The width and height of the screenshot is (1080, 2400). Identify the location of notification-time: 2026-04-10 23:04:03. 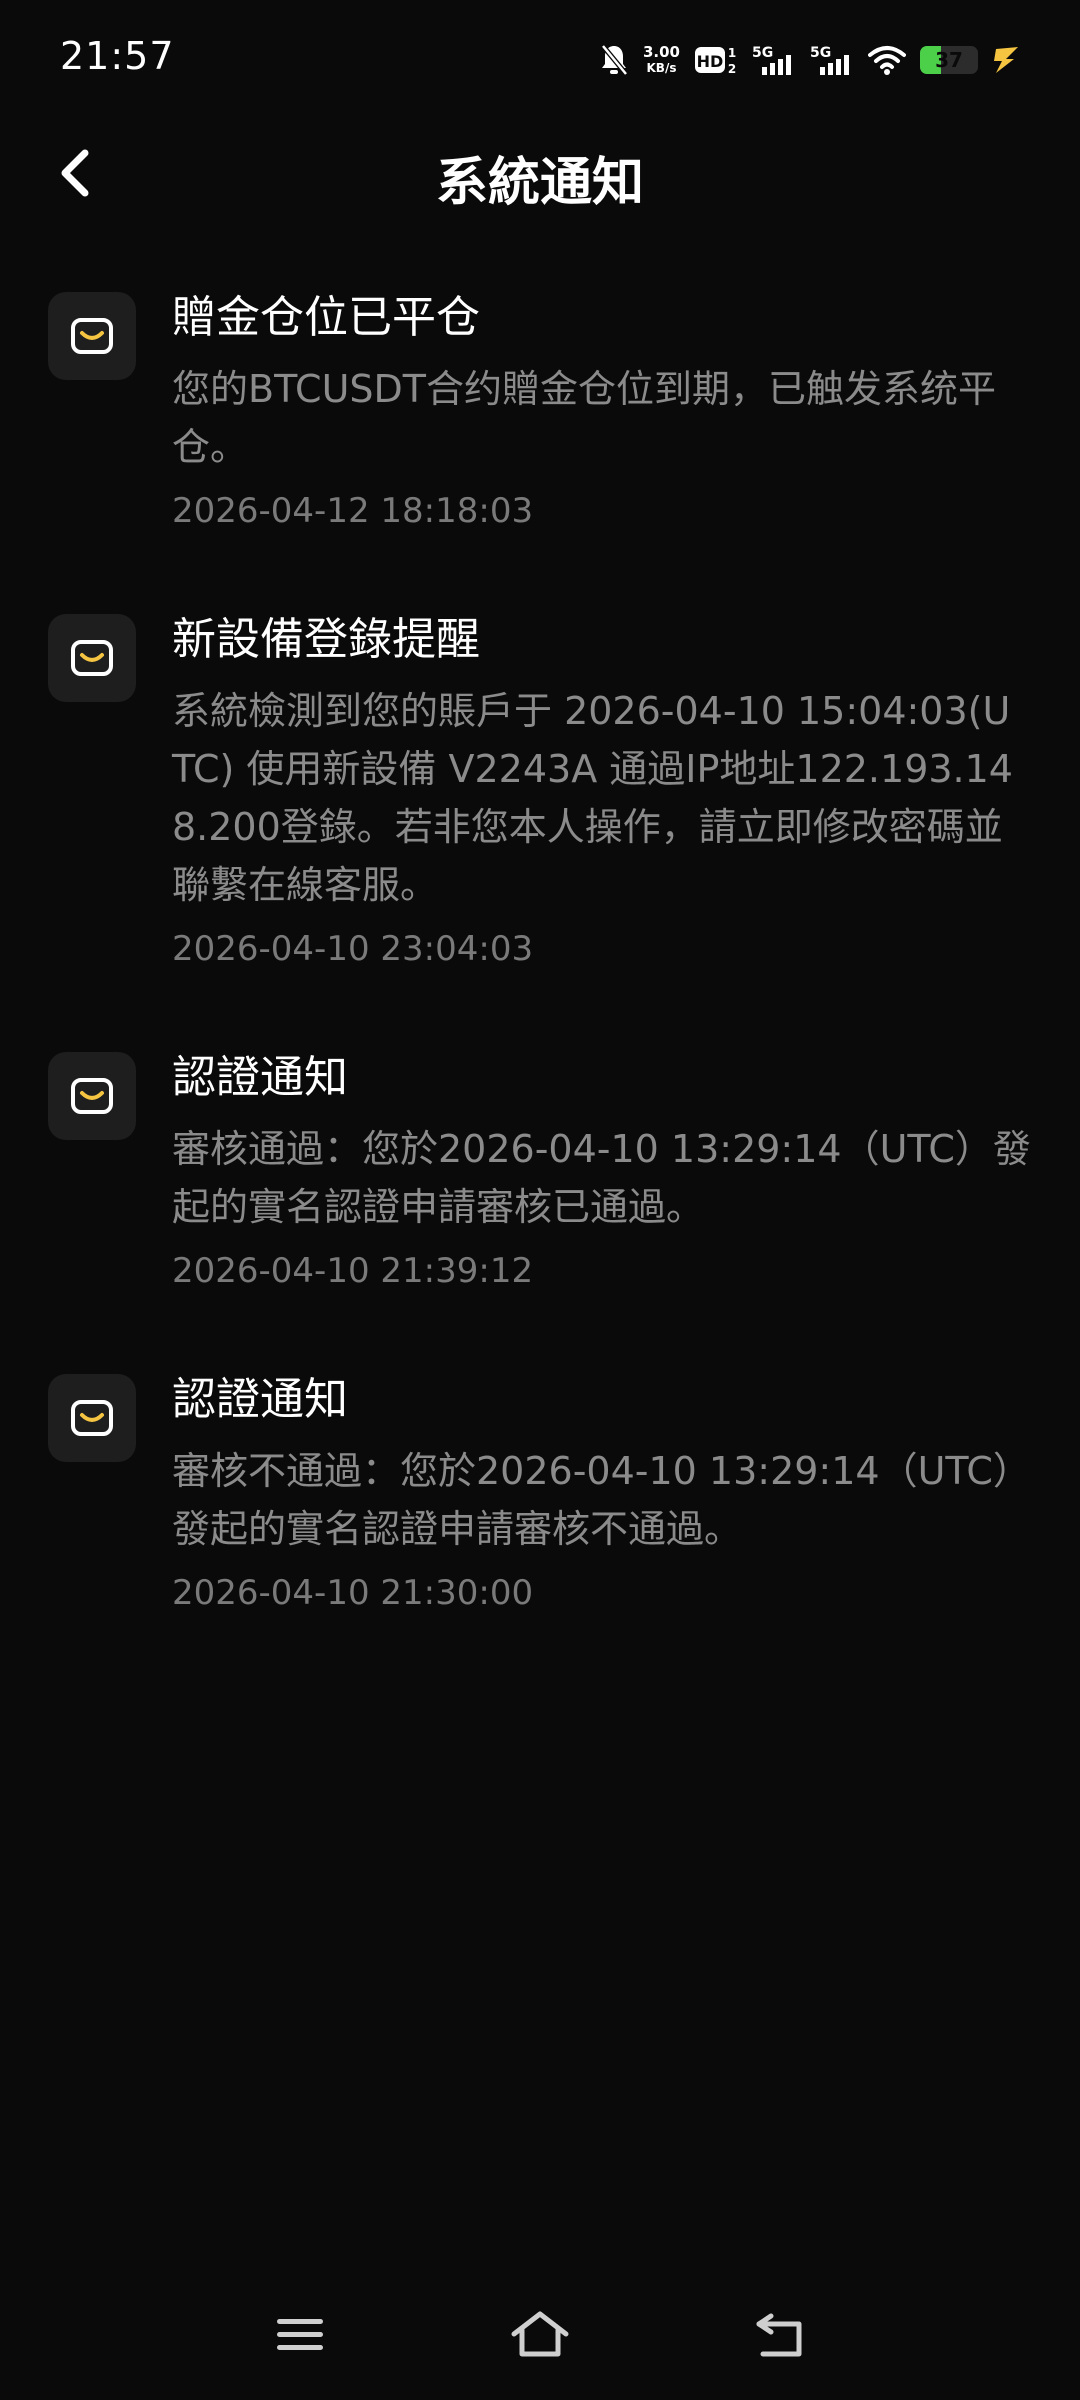
(353, 949).